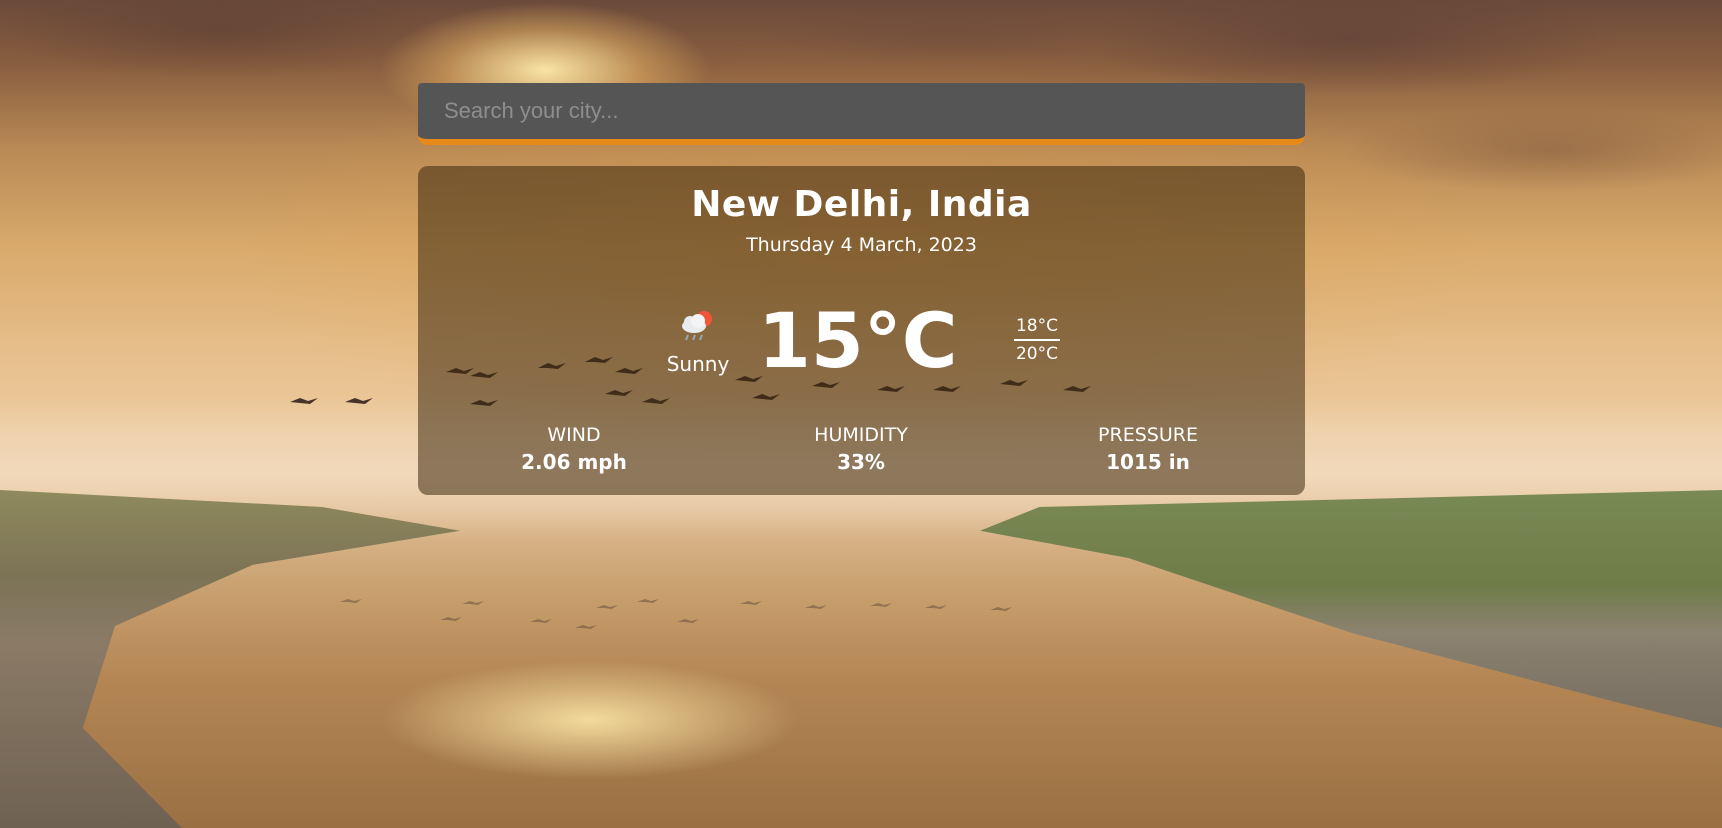 The width and height of the screenshot is (1722, 828). I want to click on condition-label: Sunny, so click(698, 364).